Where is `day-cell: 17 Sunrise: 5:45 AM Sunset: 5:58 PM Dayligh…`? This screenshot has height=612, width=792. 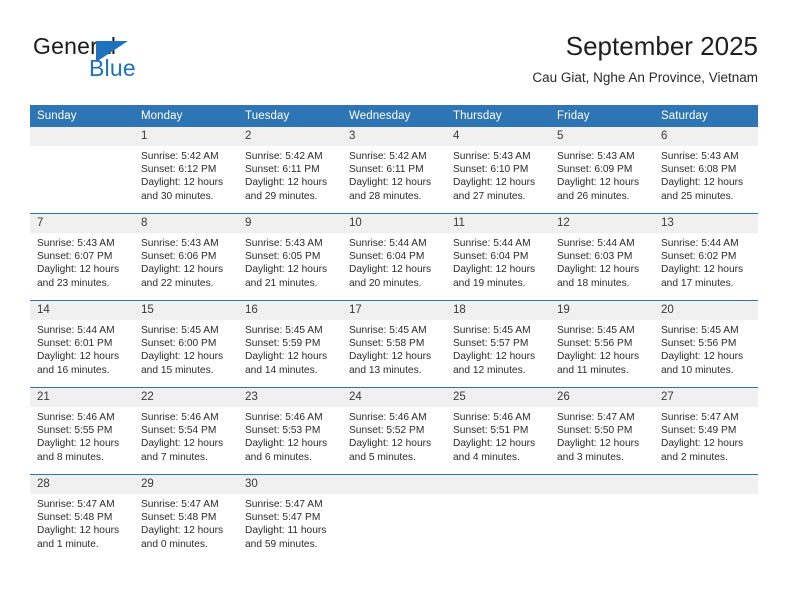 day-cell: 17 Sunrise: 5:45 AM Sunset: 5:58 PM Dayligh… is located at coordinates (394, 344).